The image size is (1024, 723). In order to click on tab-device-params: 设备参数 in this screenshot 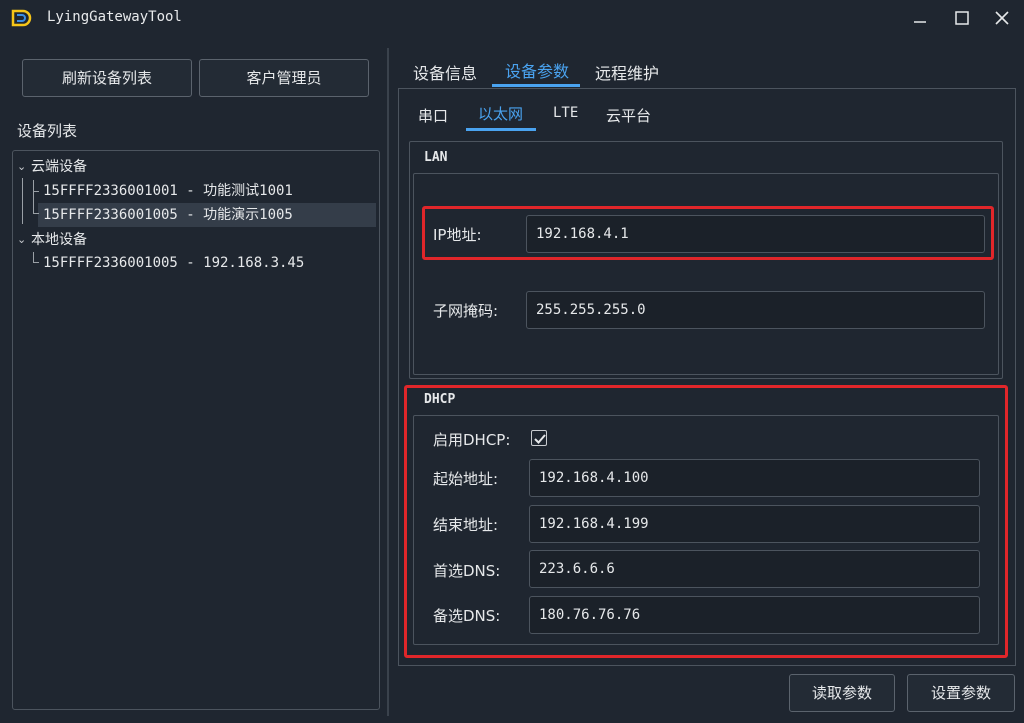, I will do `click(537, 70)`.